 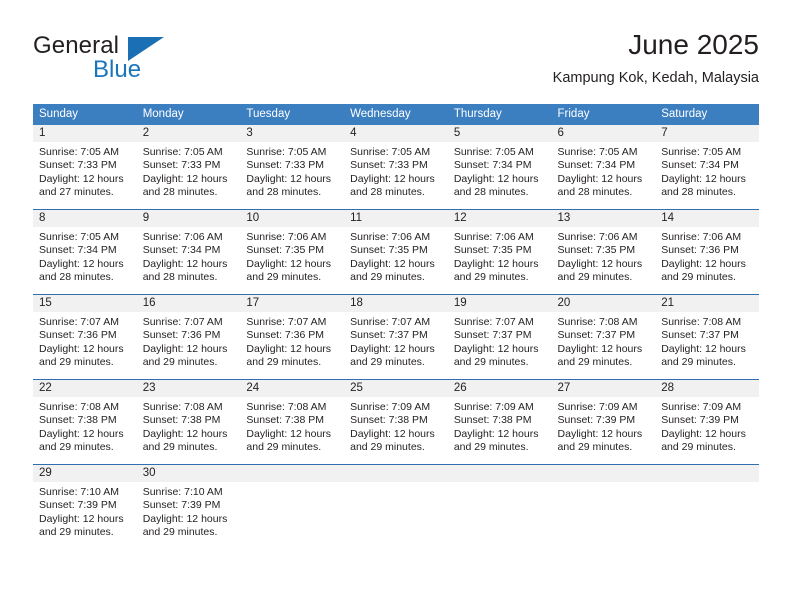 I want to click on day-number: 27, so click(x=603, y=388).